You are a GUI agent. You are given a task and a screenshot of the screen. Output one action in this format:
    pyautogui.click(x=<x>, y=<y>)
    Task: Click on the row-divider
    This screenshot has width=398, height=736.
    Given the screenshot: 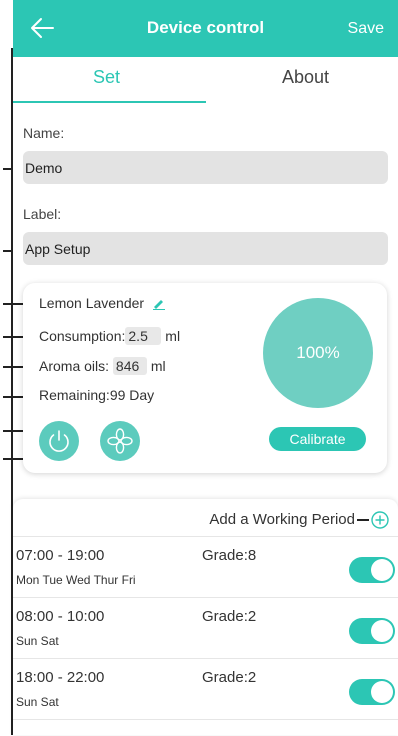 What is the action you would take?
    pyautogui.click(x=205, y=727)
    